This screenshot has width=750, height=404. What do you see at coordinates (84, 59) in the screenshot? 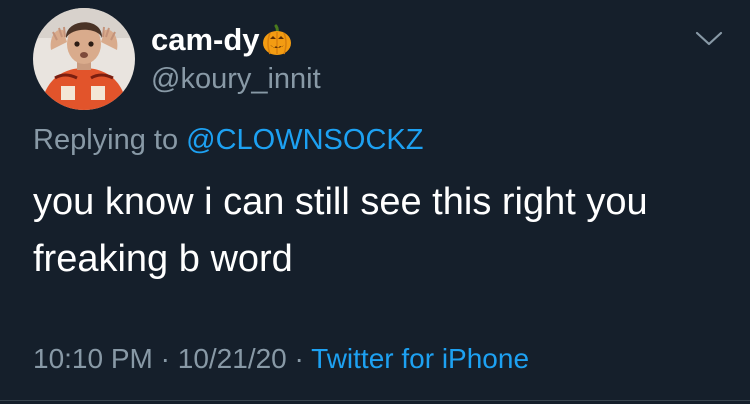
I see `avatar` at bounding box center [84, 59].